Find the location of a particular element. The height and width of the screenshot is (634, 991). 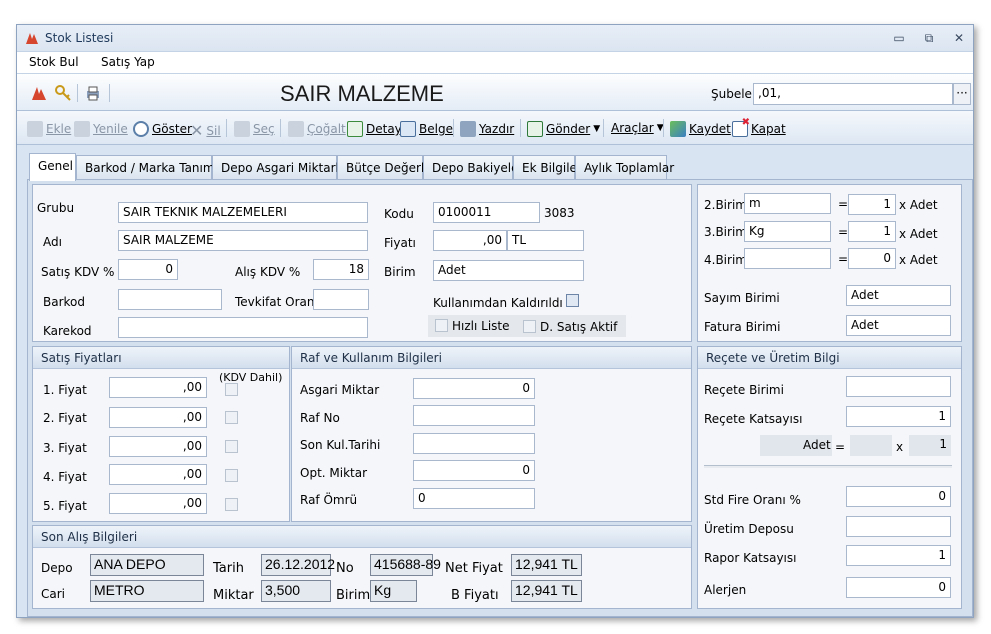

fiyat5-kdv-checkbox is located at coordinates (231, 504).